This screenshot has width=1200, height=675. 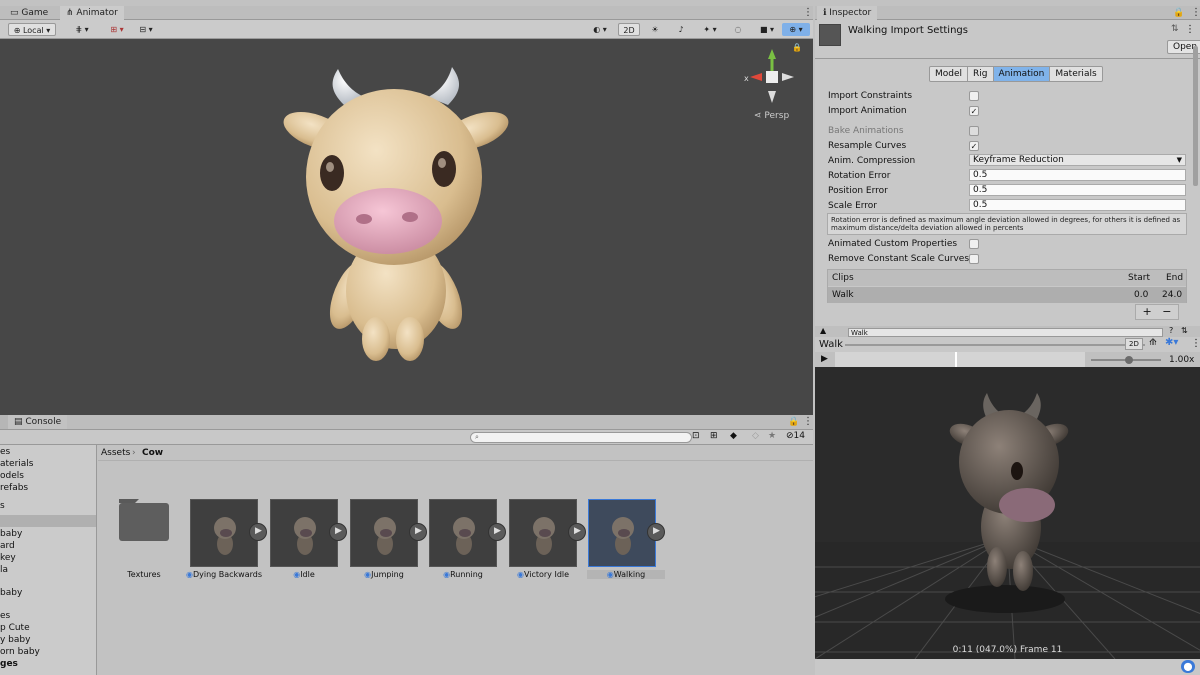 I want to click on rotation-error-field: 0.5, so click(x=1077, y=175).